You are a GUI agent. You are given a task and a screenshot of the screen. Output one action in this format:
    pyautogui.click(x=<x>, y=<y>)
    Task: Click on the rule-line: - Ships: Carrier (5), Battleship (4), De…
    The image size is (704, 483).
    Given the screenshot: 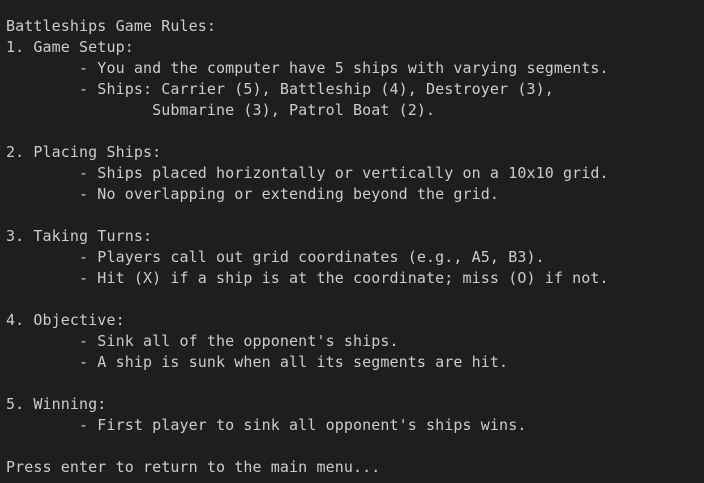 What is the action you would take?
    pyautogui.click(x=280, y=89)
    